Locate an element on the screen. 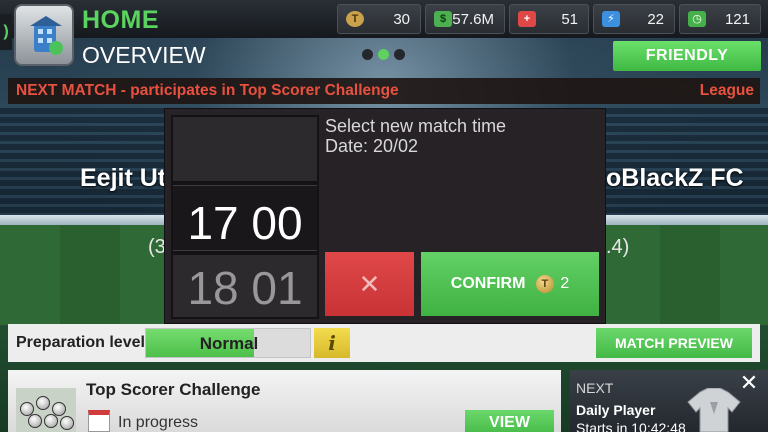 The height and width of the screenshot is (432, 768). time-picker-slot-next: 18 01 is located at coordinates (245, 286).